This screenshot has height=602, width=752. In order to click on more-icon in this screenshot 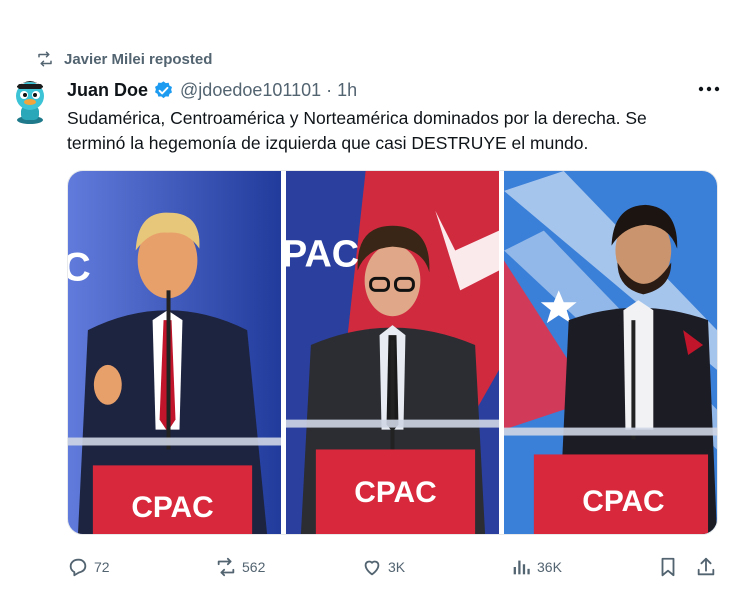, I will do `click(709, 89)`.